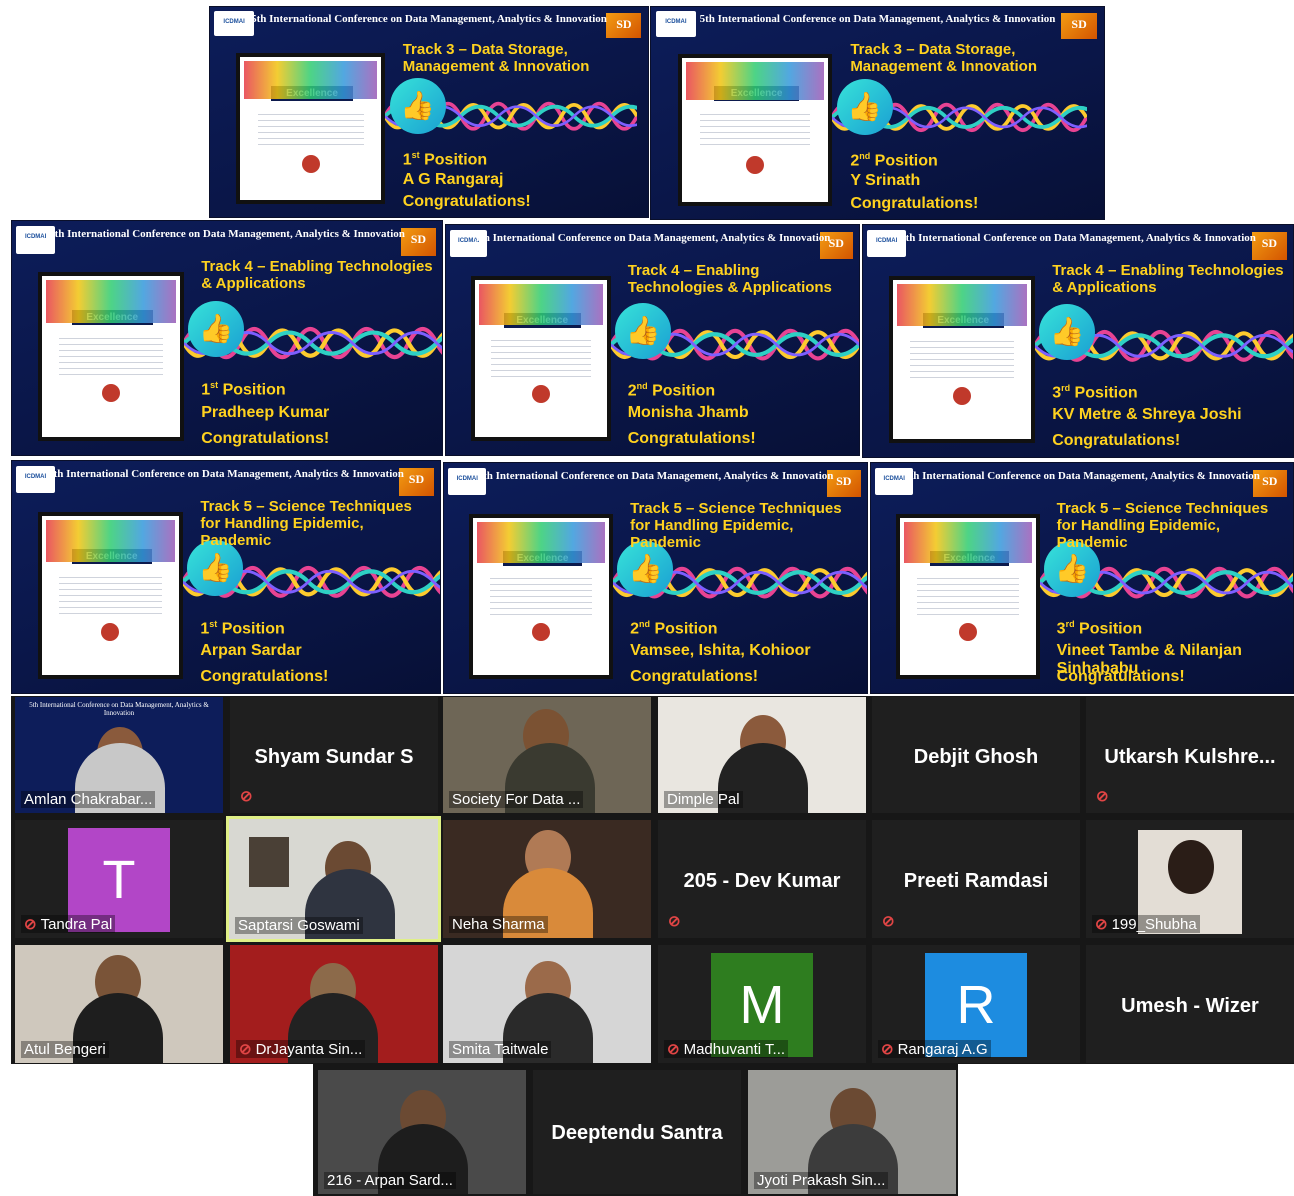  What do you see at coordinates (547, 1004) in the screenshot?
I see `participant-tile: Smita Taitwale` at bounding box center [547, 1004].